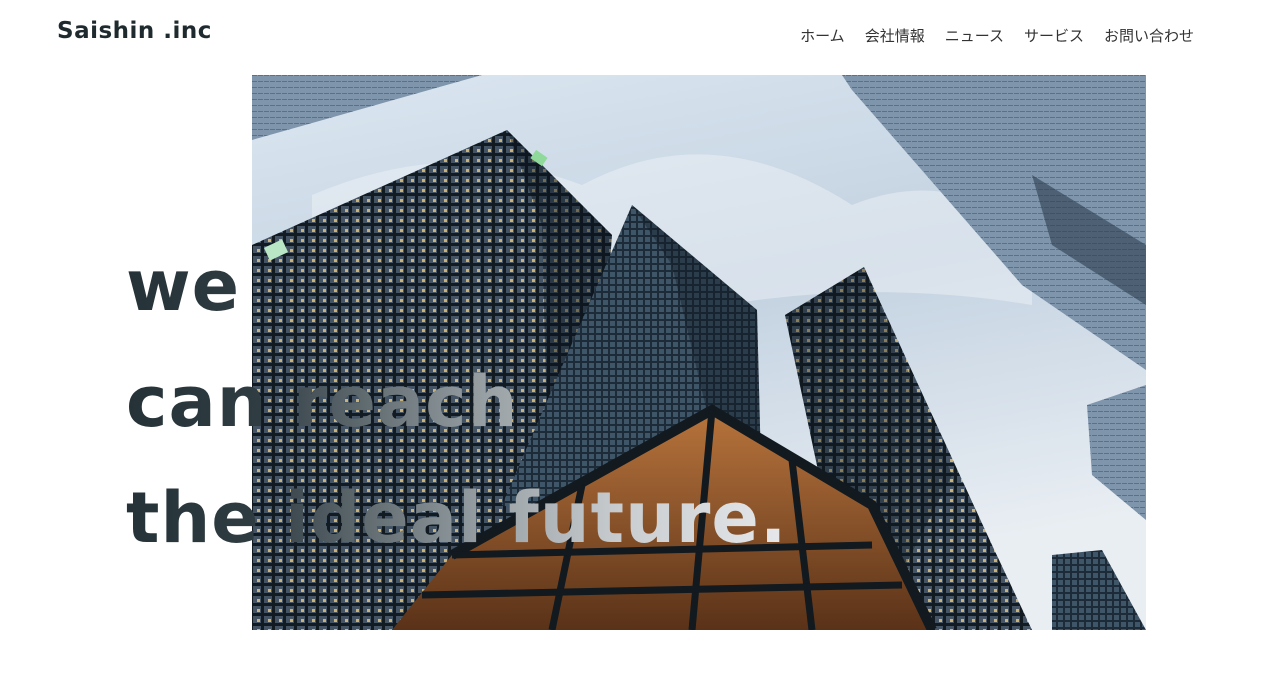 This screenshot has height=679, width=1269. Describe the element at coordinates (1149, 35) in the screenshot. I see `nav-link-contact: お問い合わせ` at that location.